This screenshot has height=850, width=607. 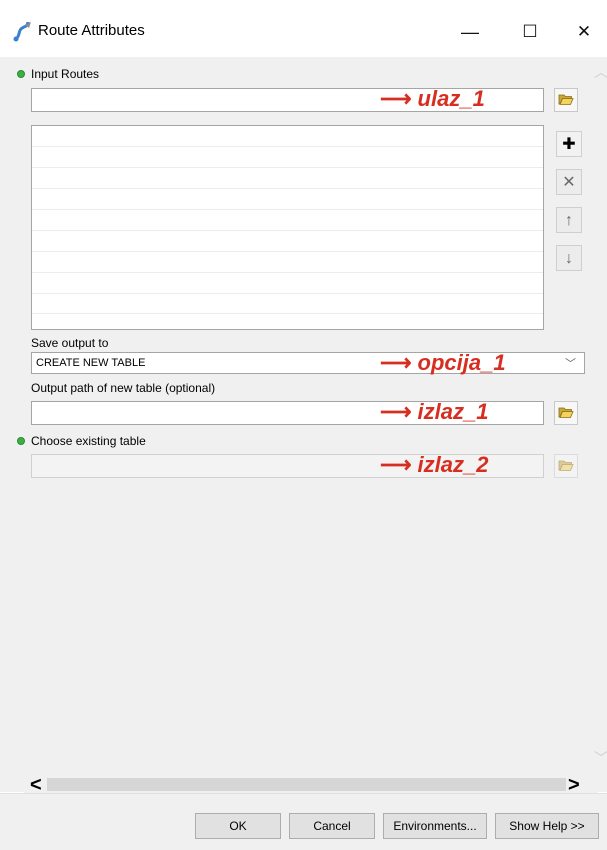 I want to click on save-output-value: CREATE NEW TABLE, so click(x=91, y=363).